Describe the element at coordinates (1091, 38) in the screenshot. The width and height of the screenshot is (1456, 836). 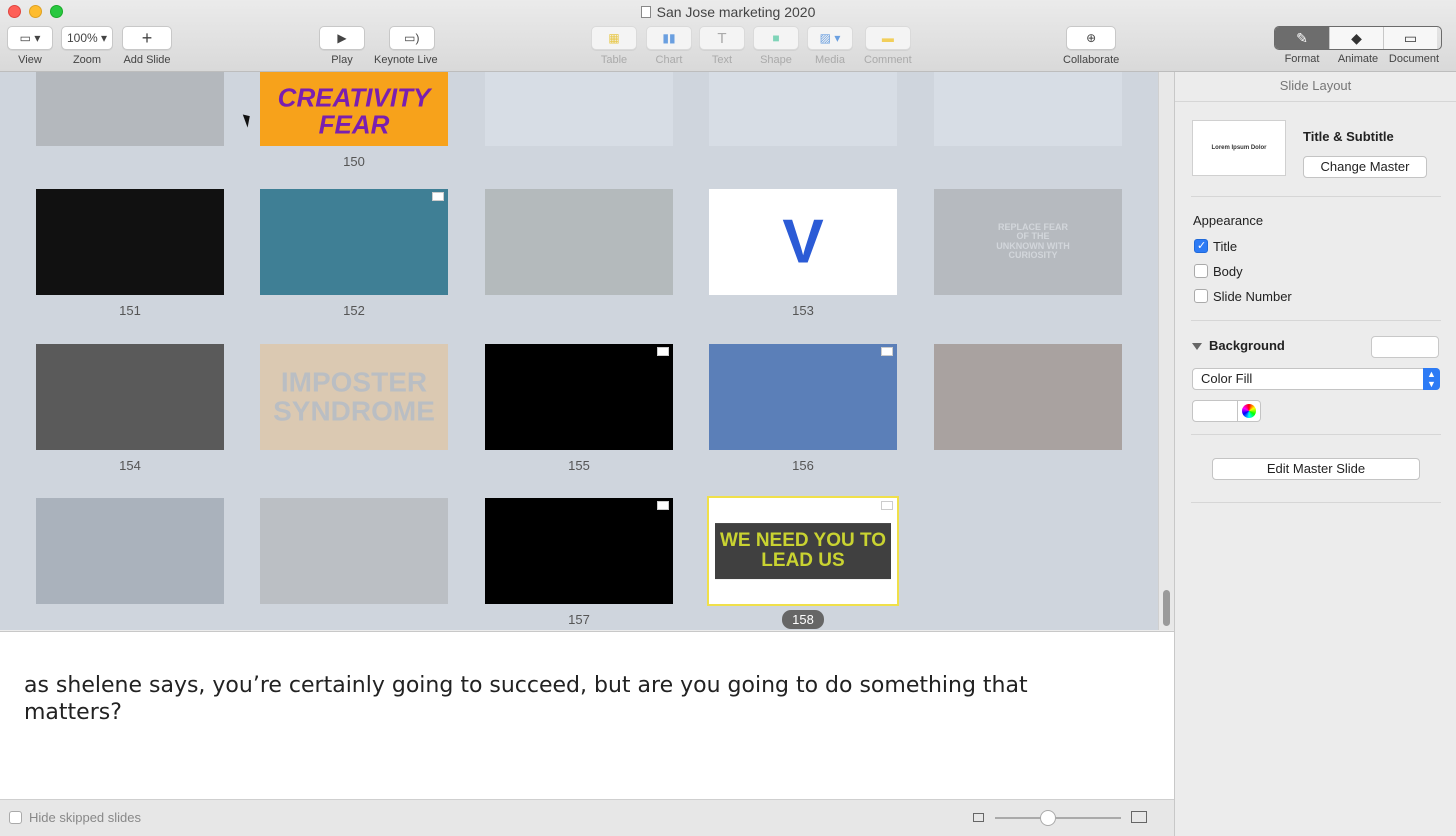
I see `collaborate-button: ⊕` at that location.